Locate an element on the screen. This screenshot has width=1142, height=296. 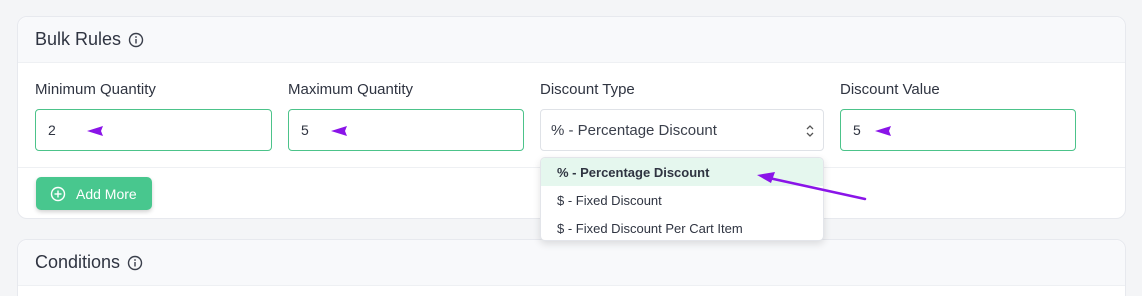
max-quantity-value: 5 is located at coordinates (305, 130).